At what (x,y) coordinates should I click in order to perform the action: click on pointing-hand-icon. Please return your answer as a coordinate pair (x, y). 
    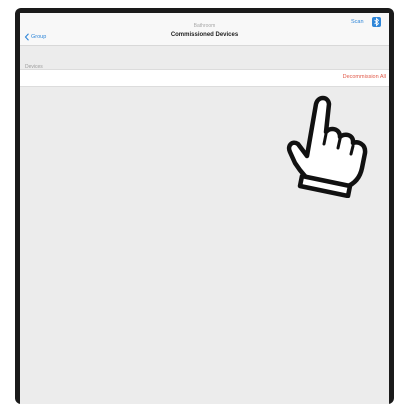
    Looking at the image, I should click on (327, 146).